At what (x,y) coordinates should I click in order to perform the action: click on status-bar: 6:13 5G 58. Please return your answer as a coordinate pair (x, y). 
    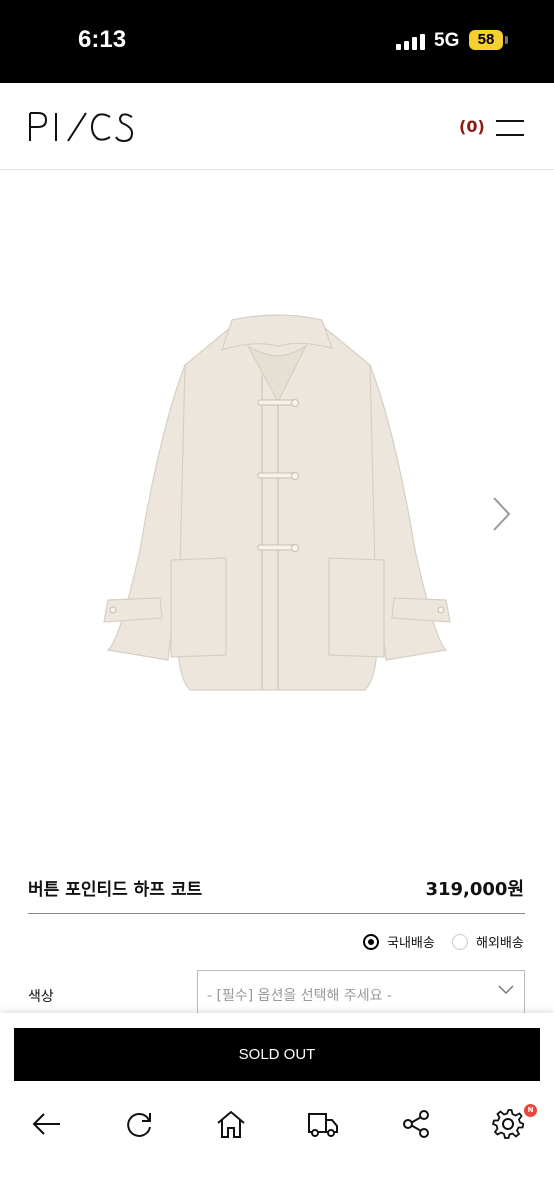
    Looking at the image, I should click on (277, 41).